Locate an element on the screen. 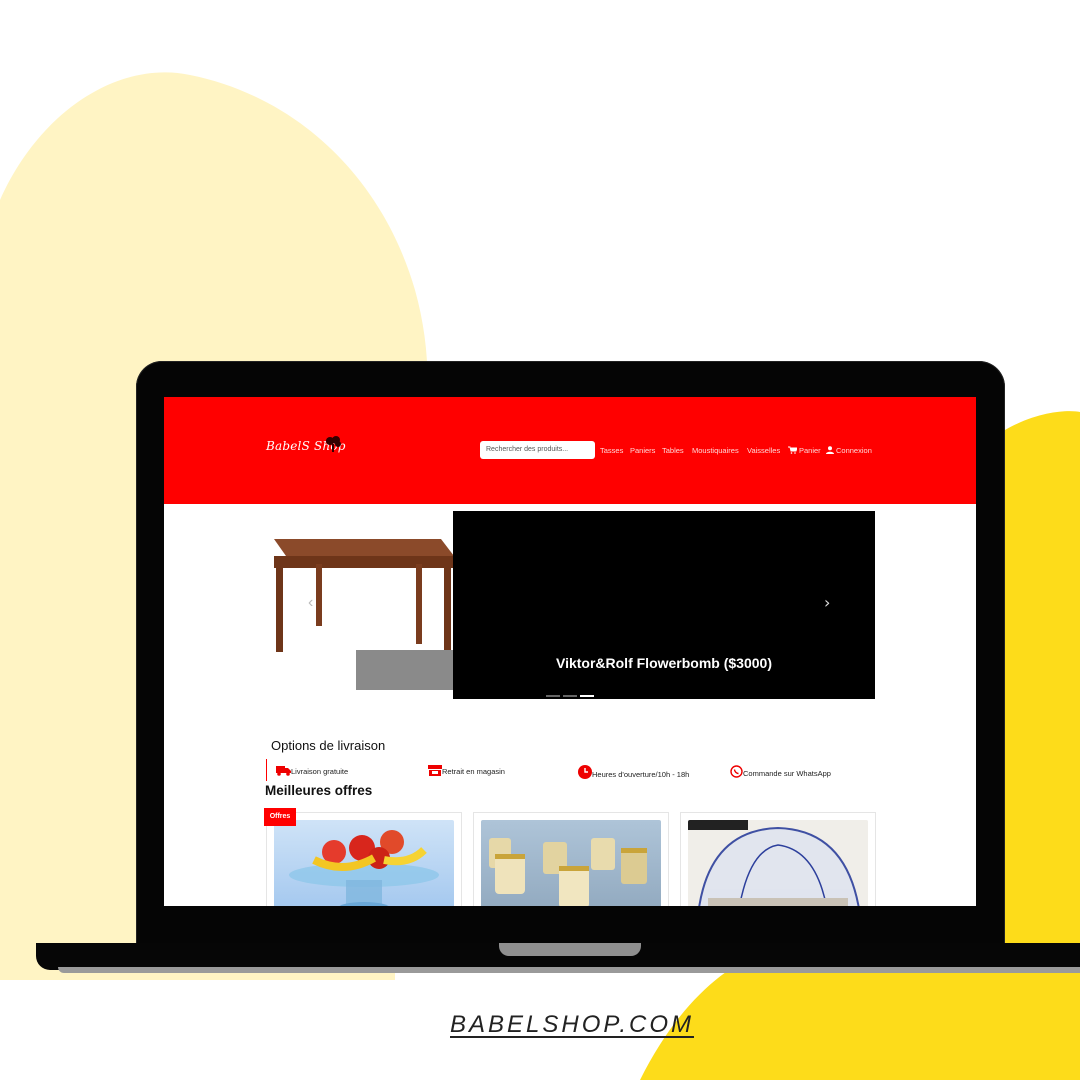  delivery-title: Options de livraison is located at coordinates (328, 745).